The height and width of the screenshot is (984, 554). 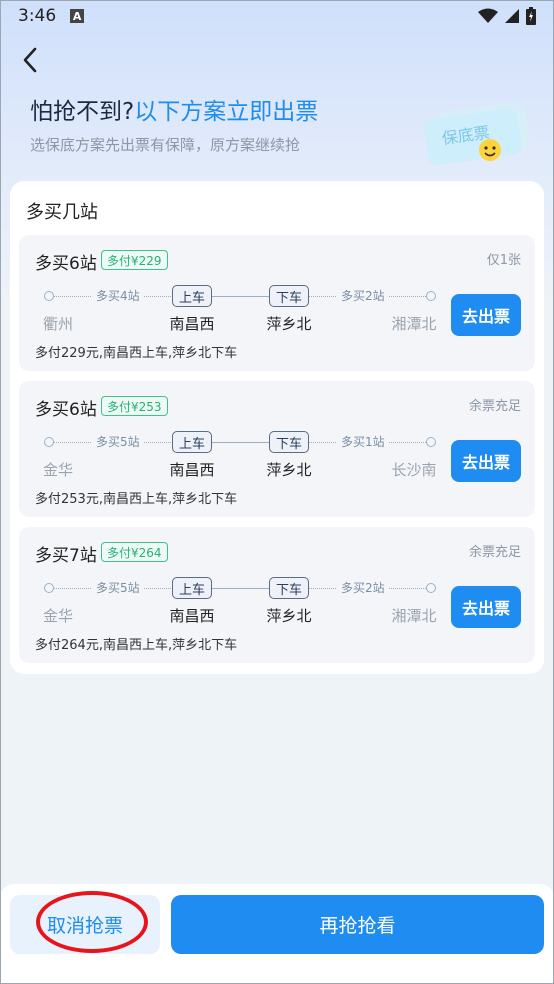 What do you see at coordinates (503, 260) in the screenshot?
I see `availability-label: 仅1张` at bounding box center [503, 260].